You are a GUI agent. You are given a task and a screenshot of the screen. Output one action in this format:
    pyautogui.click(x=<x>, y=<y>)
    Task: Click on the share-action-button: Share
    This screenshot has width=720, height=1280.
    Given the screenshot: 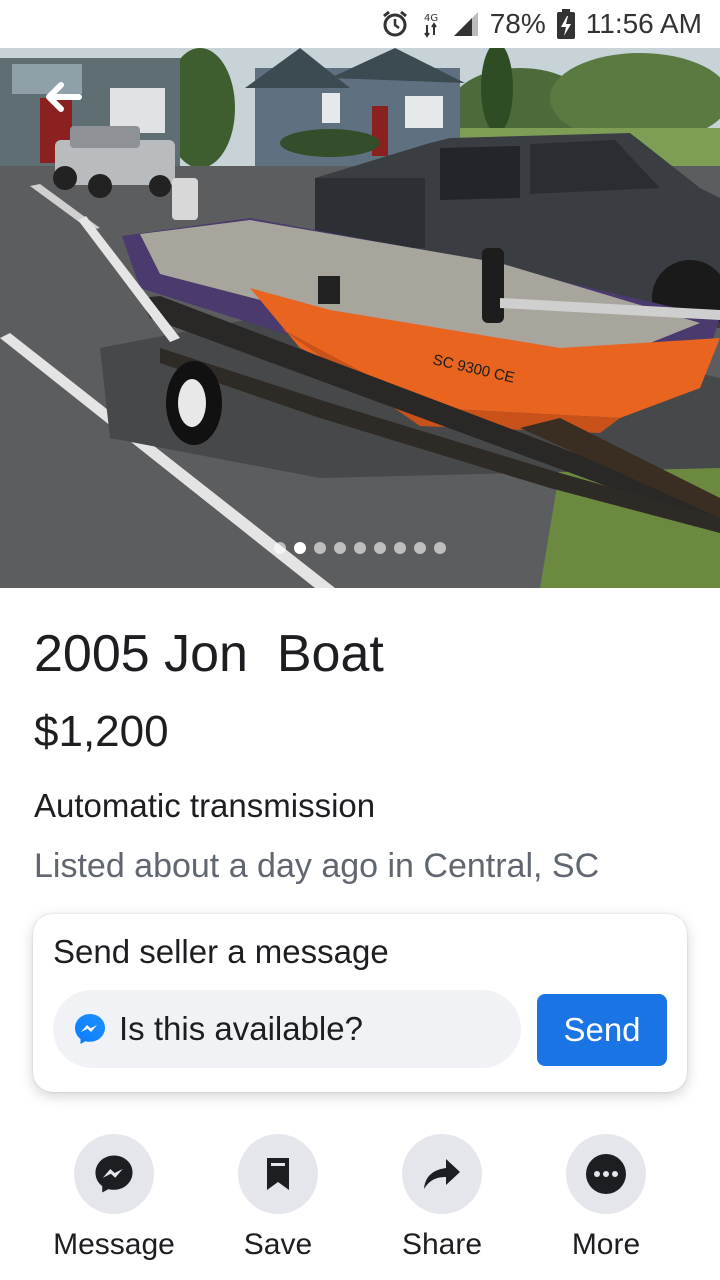 What is the action you would take?
    pyautogui.click(x=442, y=1198)
    